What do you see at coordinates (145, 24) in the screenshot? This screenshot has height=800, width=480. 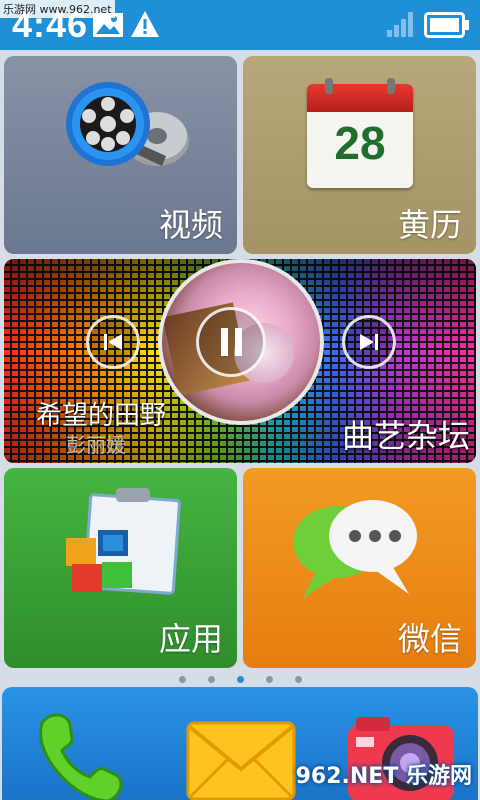 I see `warning-icon` at bounding box center [145, 24].